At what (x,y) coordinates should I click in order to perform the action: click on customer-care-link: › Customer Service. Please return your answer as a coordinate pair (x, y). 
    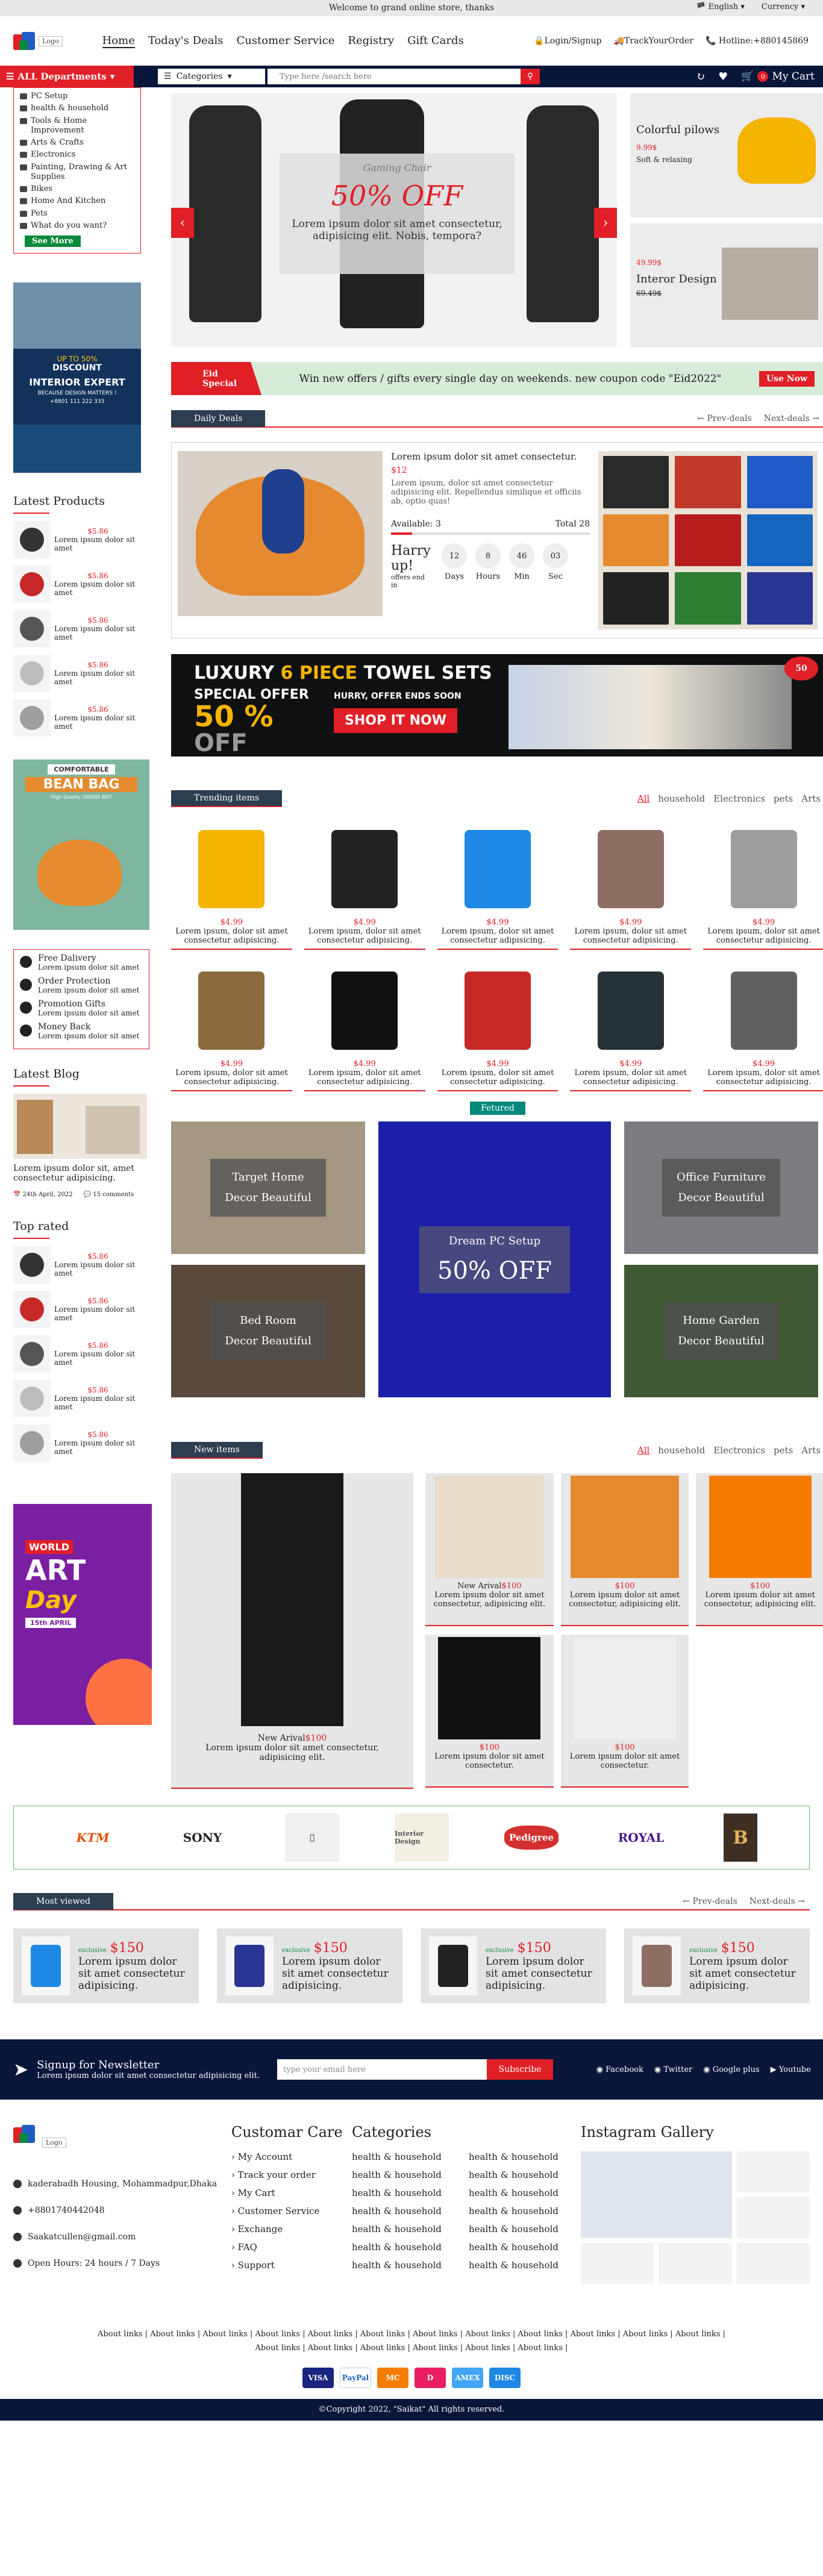
    Looking at the image, I should click on (288, 2211).